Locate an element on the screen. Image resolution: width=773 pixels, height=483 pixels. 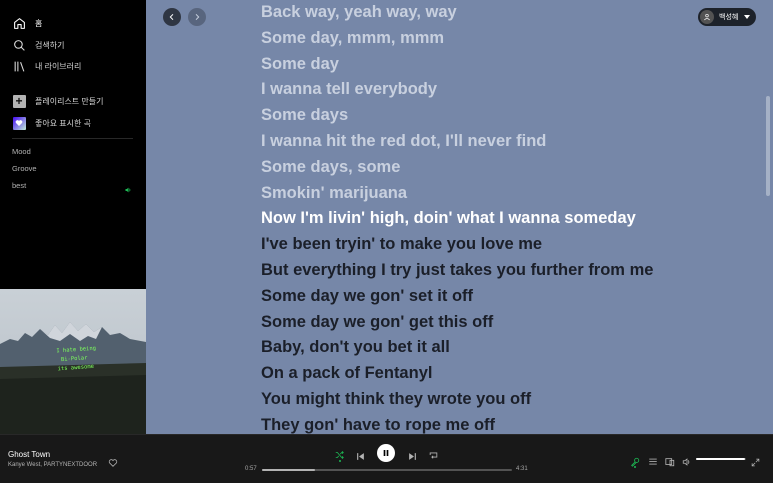
fullscreen-button is located at coordinates (755, 463).